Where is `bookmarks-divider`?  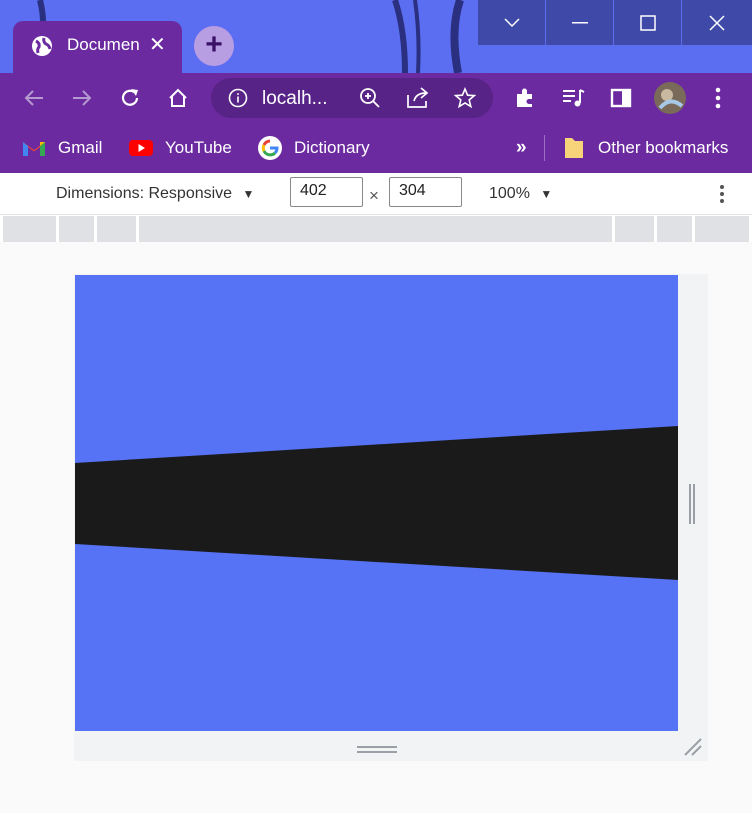 bookmarks-divider is located at coordinates (544, 148).